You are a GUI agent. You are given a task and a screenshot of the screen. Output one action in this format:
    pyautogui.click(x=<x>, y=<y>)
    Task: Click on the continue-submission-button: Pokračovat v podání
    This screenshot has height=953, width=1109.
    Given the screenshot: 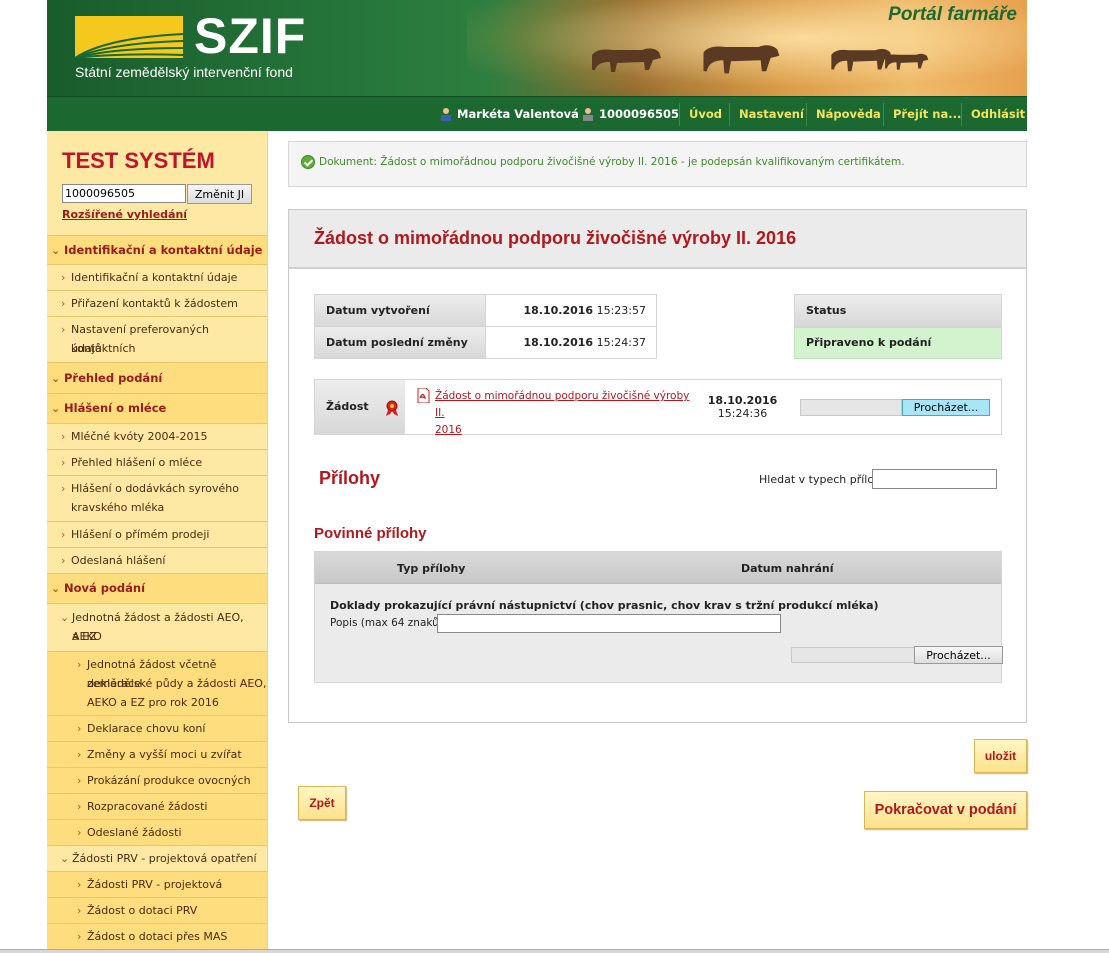 What is the action you would take?
    pyautogui.click(x=945, y=810)
    